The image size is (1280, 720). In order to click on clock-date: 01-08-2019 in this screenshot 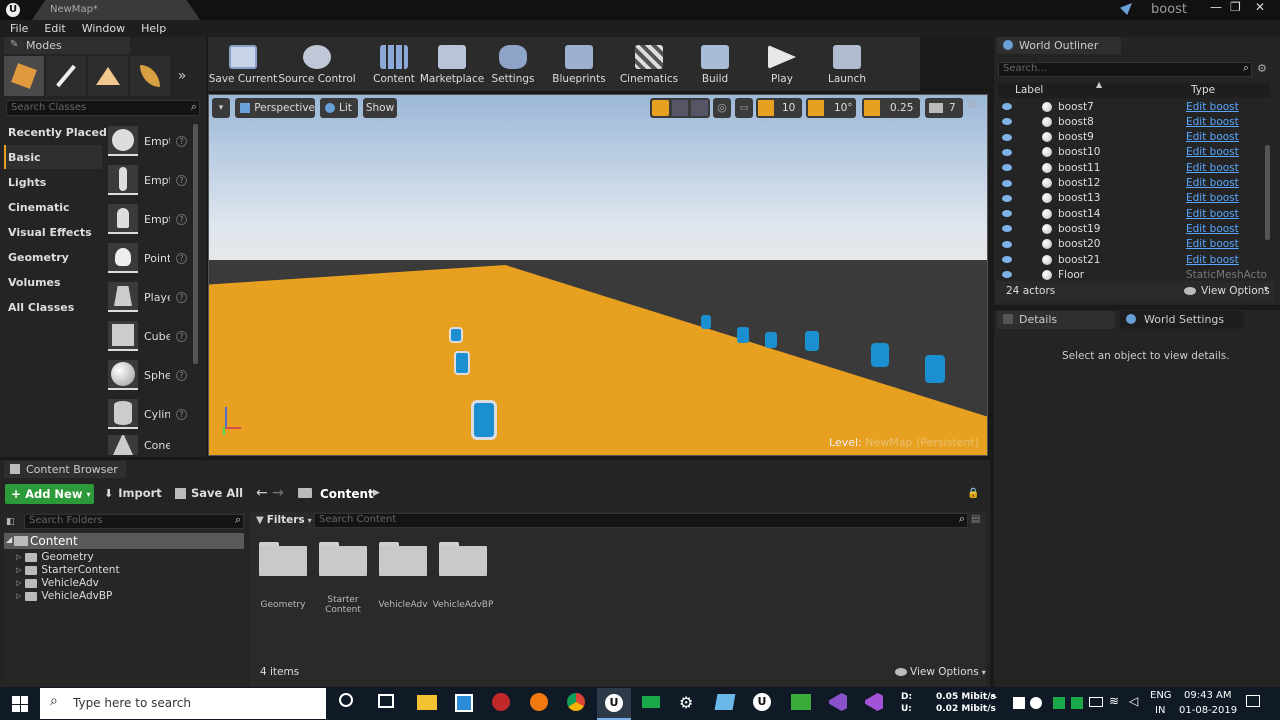, I will do `click(1208, 710)`.